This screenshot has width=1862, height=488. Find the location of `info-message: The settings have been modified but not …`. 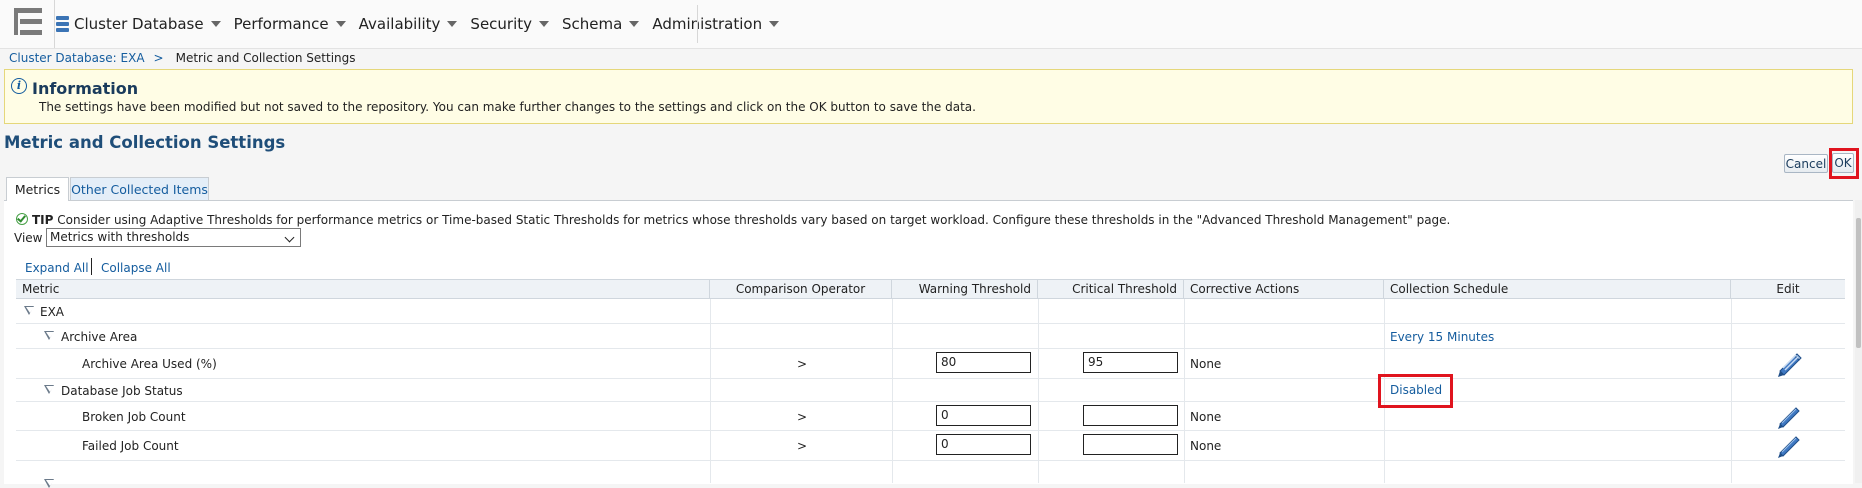

info-message: The settings have been modified but not … is located at coordinates (507, 107).